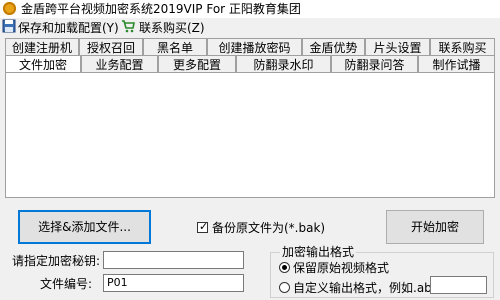 The image size is (500, 300). I want to click on radio-selected-dot, so click(284, 267).